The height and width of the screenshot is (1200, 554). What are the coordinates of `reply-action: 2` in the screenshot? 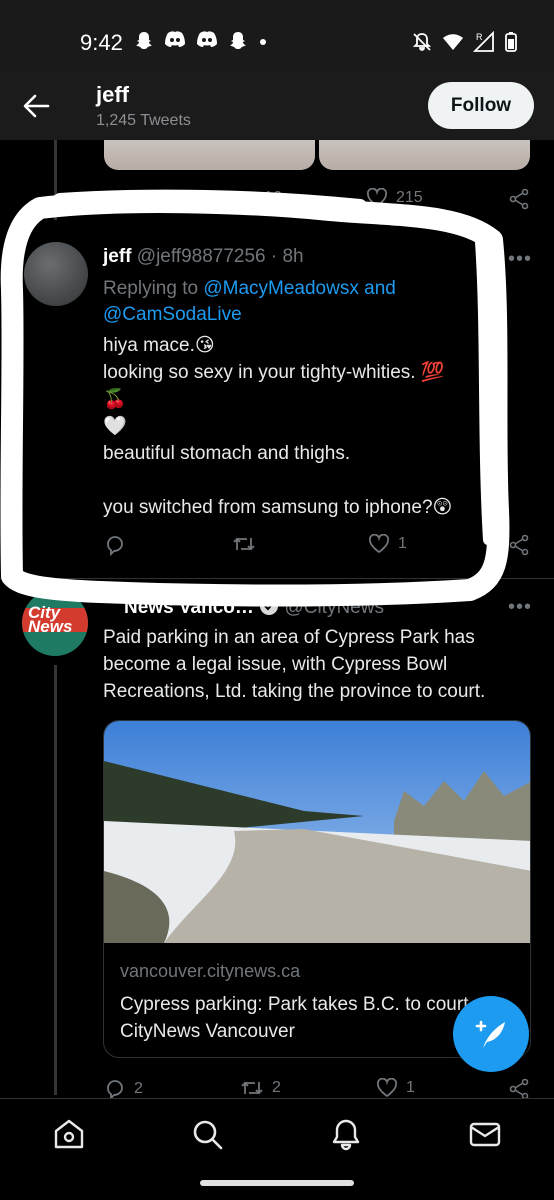 It's located at (123, 1089).